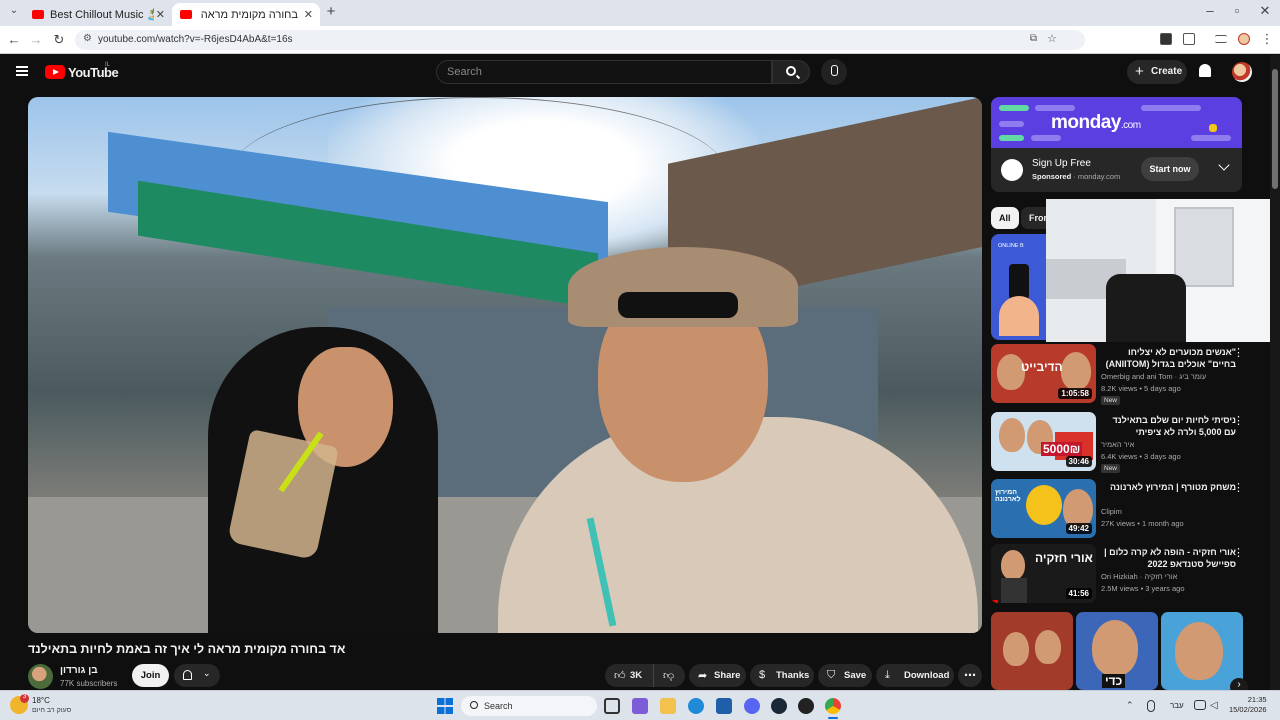 Image resolution: width=1280 pixels, height=720 pixels. I want to click on short-thumbnail: כדי, so click(1117, 651).